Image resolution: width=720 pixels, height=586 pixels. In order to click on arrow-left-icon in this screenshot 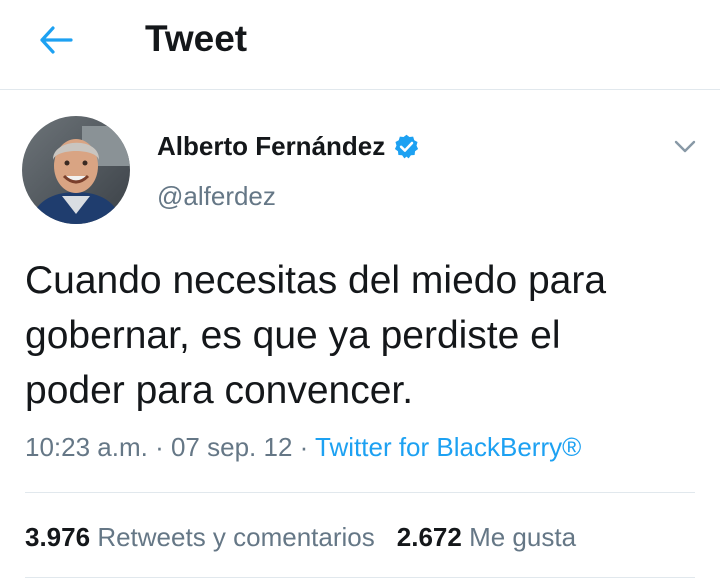, I will do `click(56, 40)`.